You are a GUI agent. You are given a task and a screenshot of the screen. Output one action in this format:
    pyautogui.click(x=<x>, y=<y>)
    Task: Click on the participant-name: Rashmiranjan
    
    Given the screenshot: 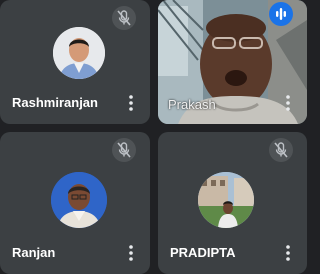 What is the action you would take?
    pyautogui.click(x=55, y=102)
    